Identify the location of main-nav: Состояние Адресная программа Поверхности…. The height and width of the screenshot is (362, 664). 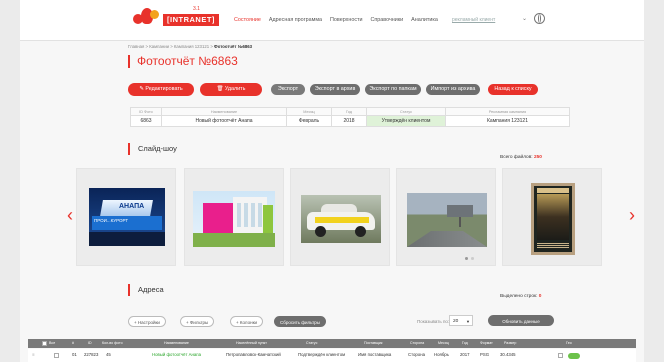
(336, 20).